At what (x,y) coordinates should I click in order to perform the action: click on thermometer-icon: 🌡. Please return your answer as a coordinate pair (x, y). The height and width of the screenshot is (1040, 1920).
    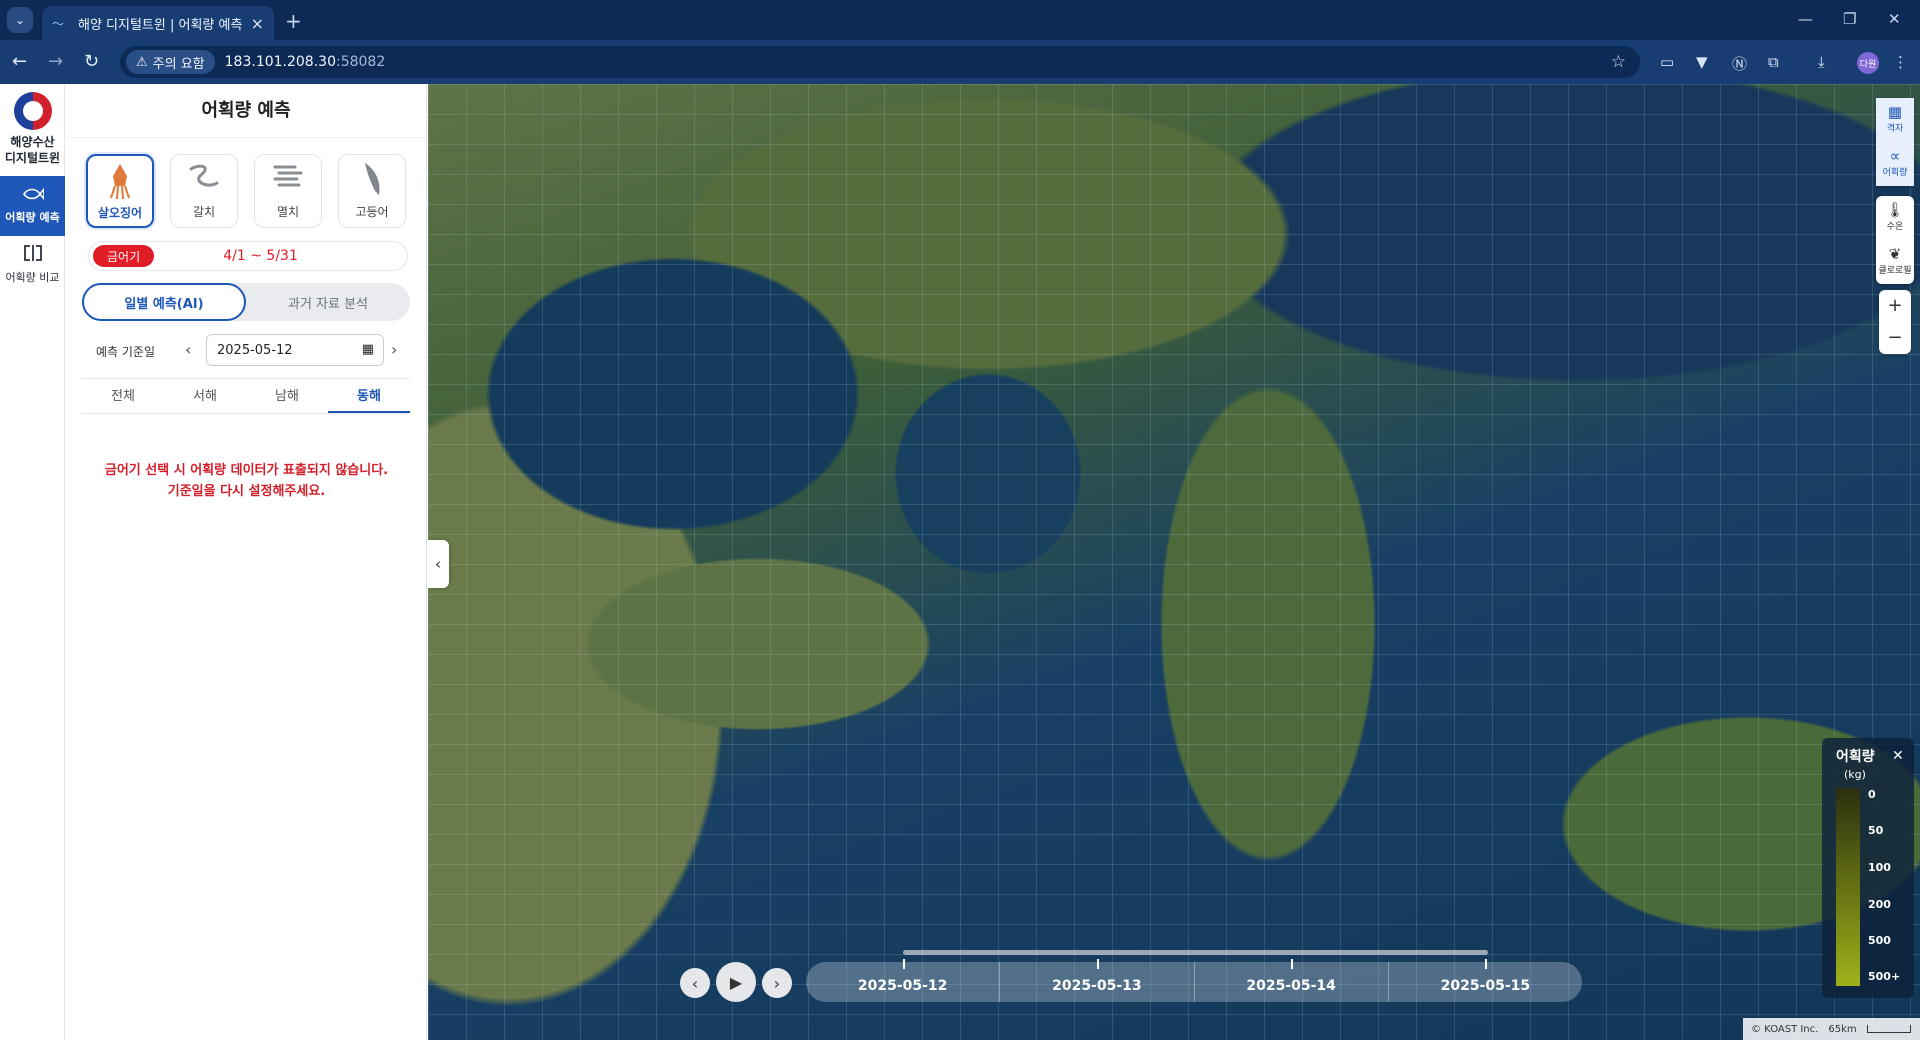
    Looking at the image, I should click on (1895, 210).